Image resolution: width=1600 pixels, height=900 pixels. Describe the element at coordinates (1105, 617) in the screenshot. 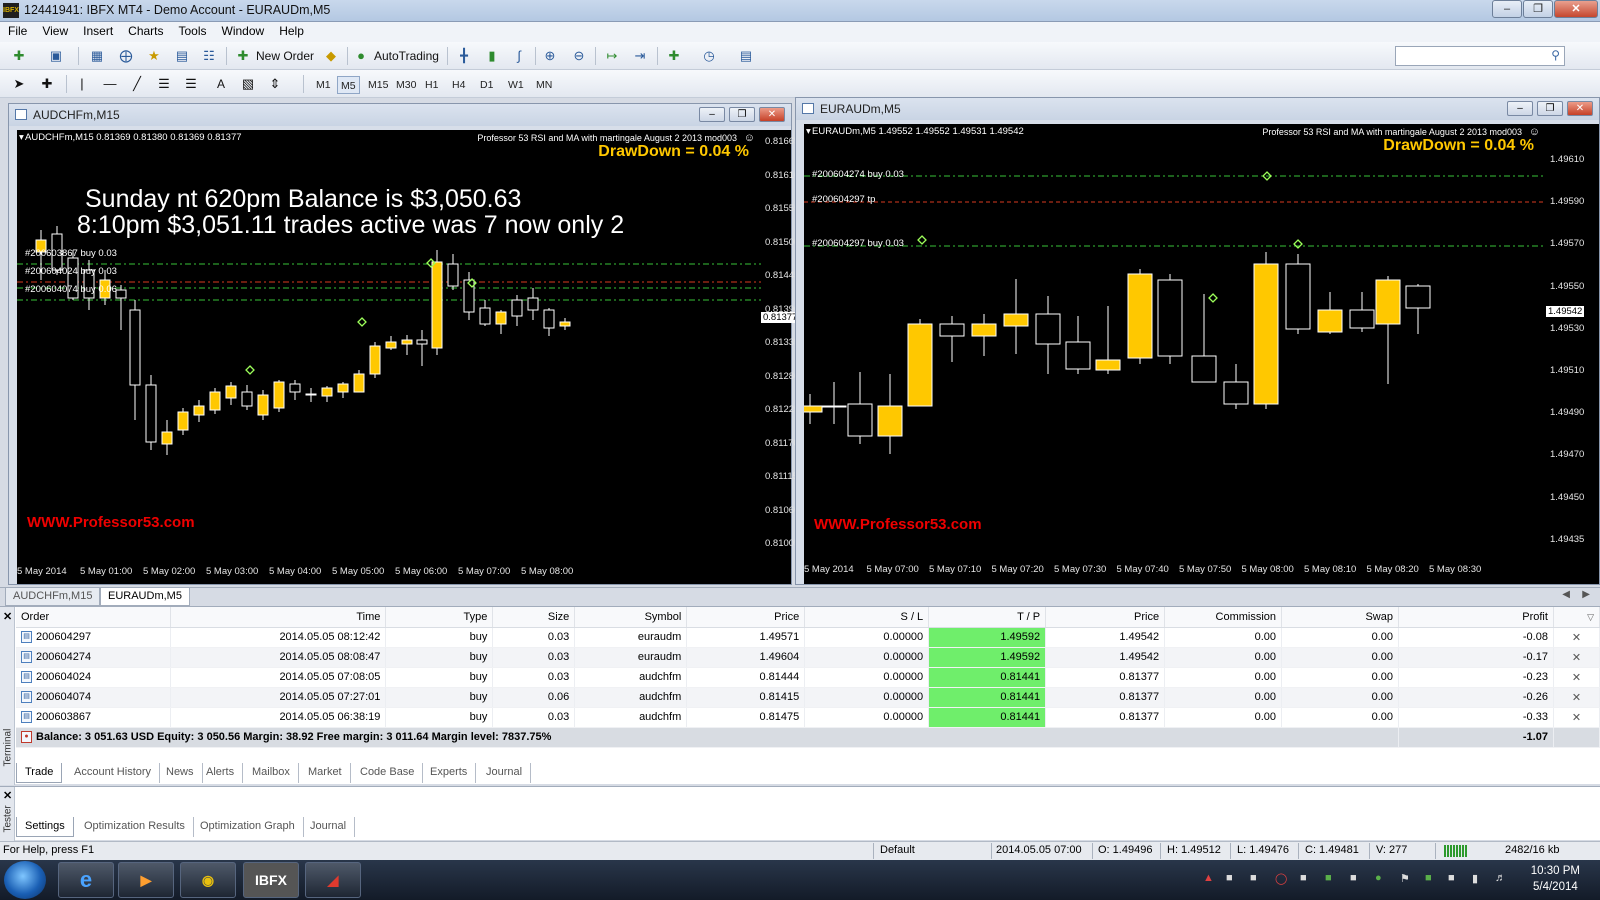

I see `column-header: Price` at that location.